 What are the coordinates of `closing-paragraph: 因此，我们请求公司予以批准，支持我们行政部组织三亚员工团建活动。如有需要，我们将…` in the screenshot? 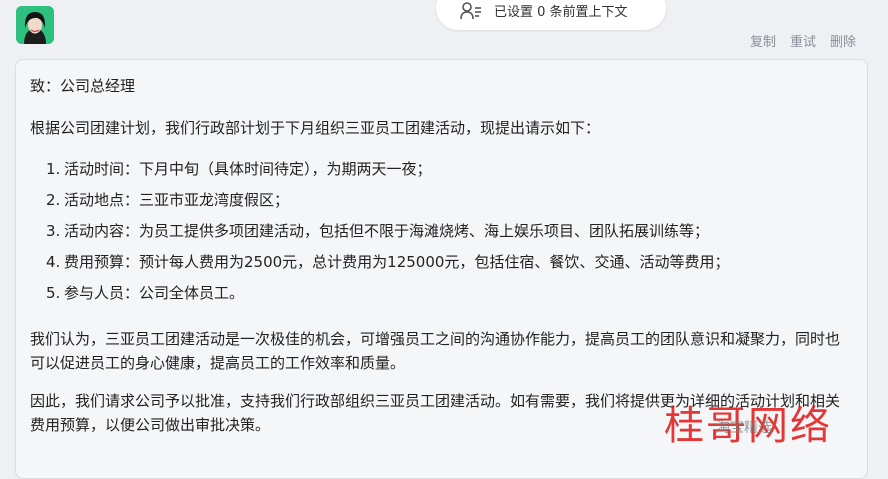 It's located at (435, 413).